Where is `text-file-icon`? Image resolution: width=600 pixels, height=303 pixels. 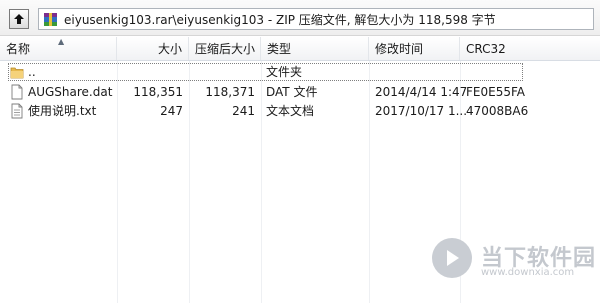
text-file-icon is located at coordinates (17, 111).